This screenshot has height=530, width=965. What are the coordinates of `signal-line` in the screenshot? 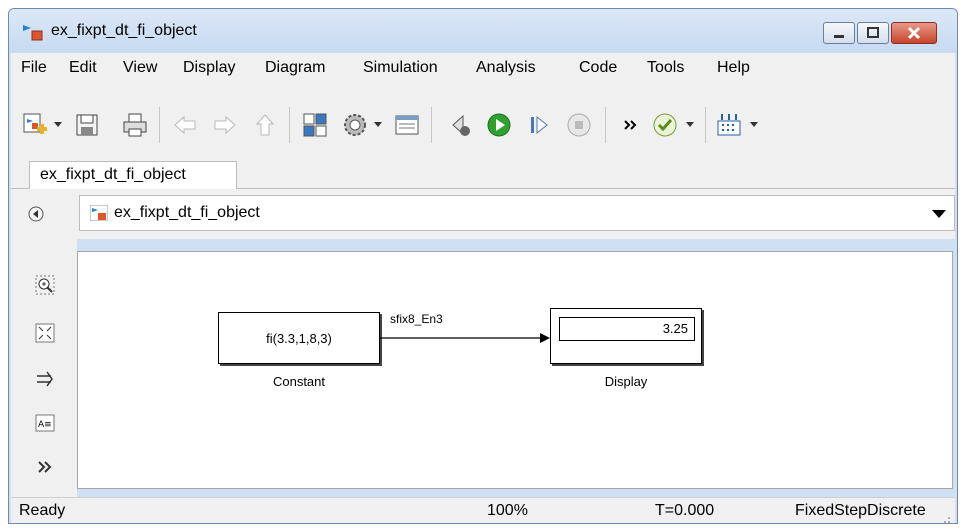 It's located at (466, 338).